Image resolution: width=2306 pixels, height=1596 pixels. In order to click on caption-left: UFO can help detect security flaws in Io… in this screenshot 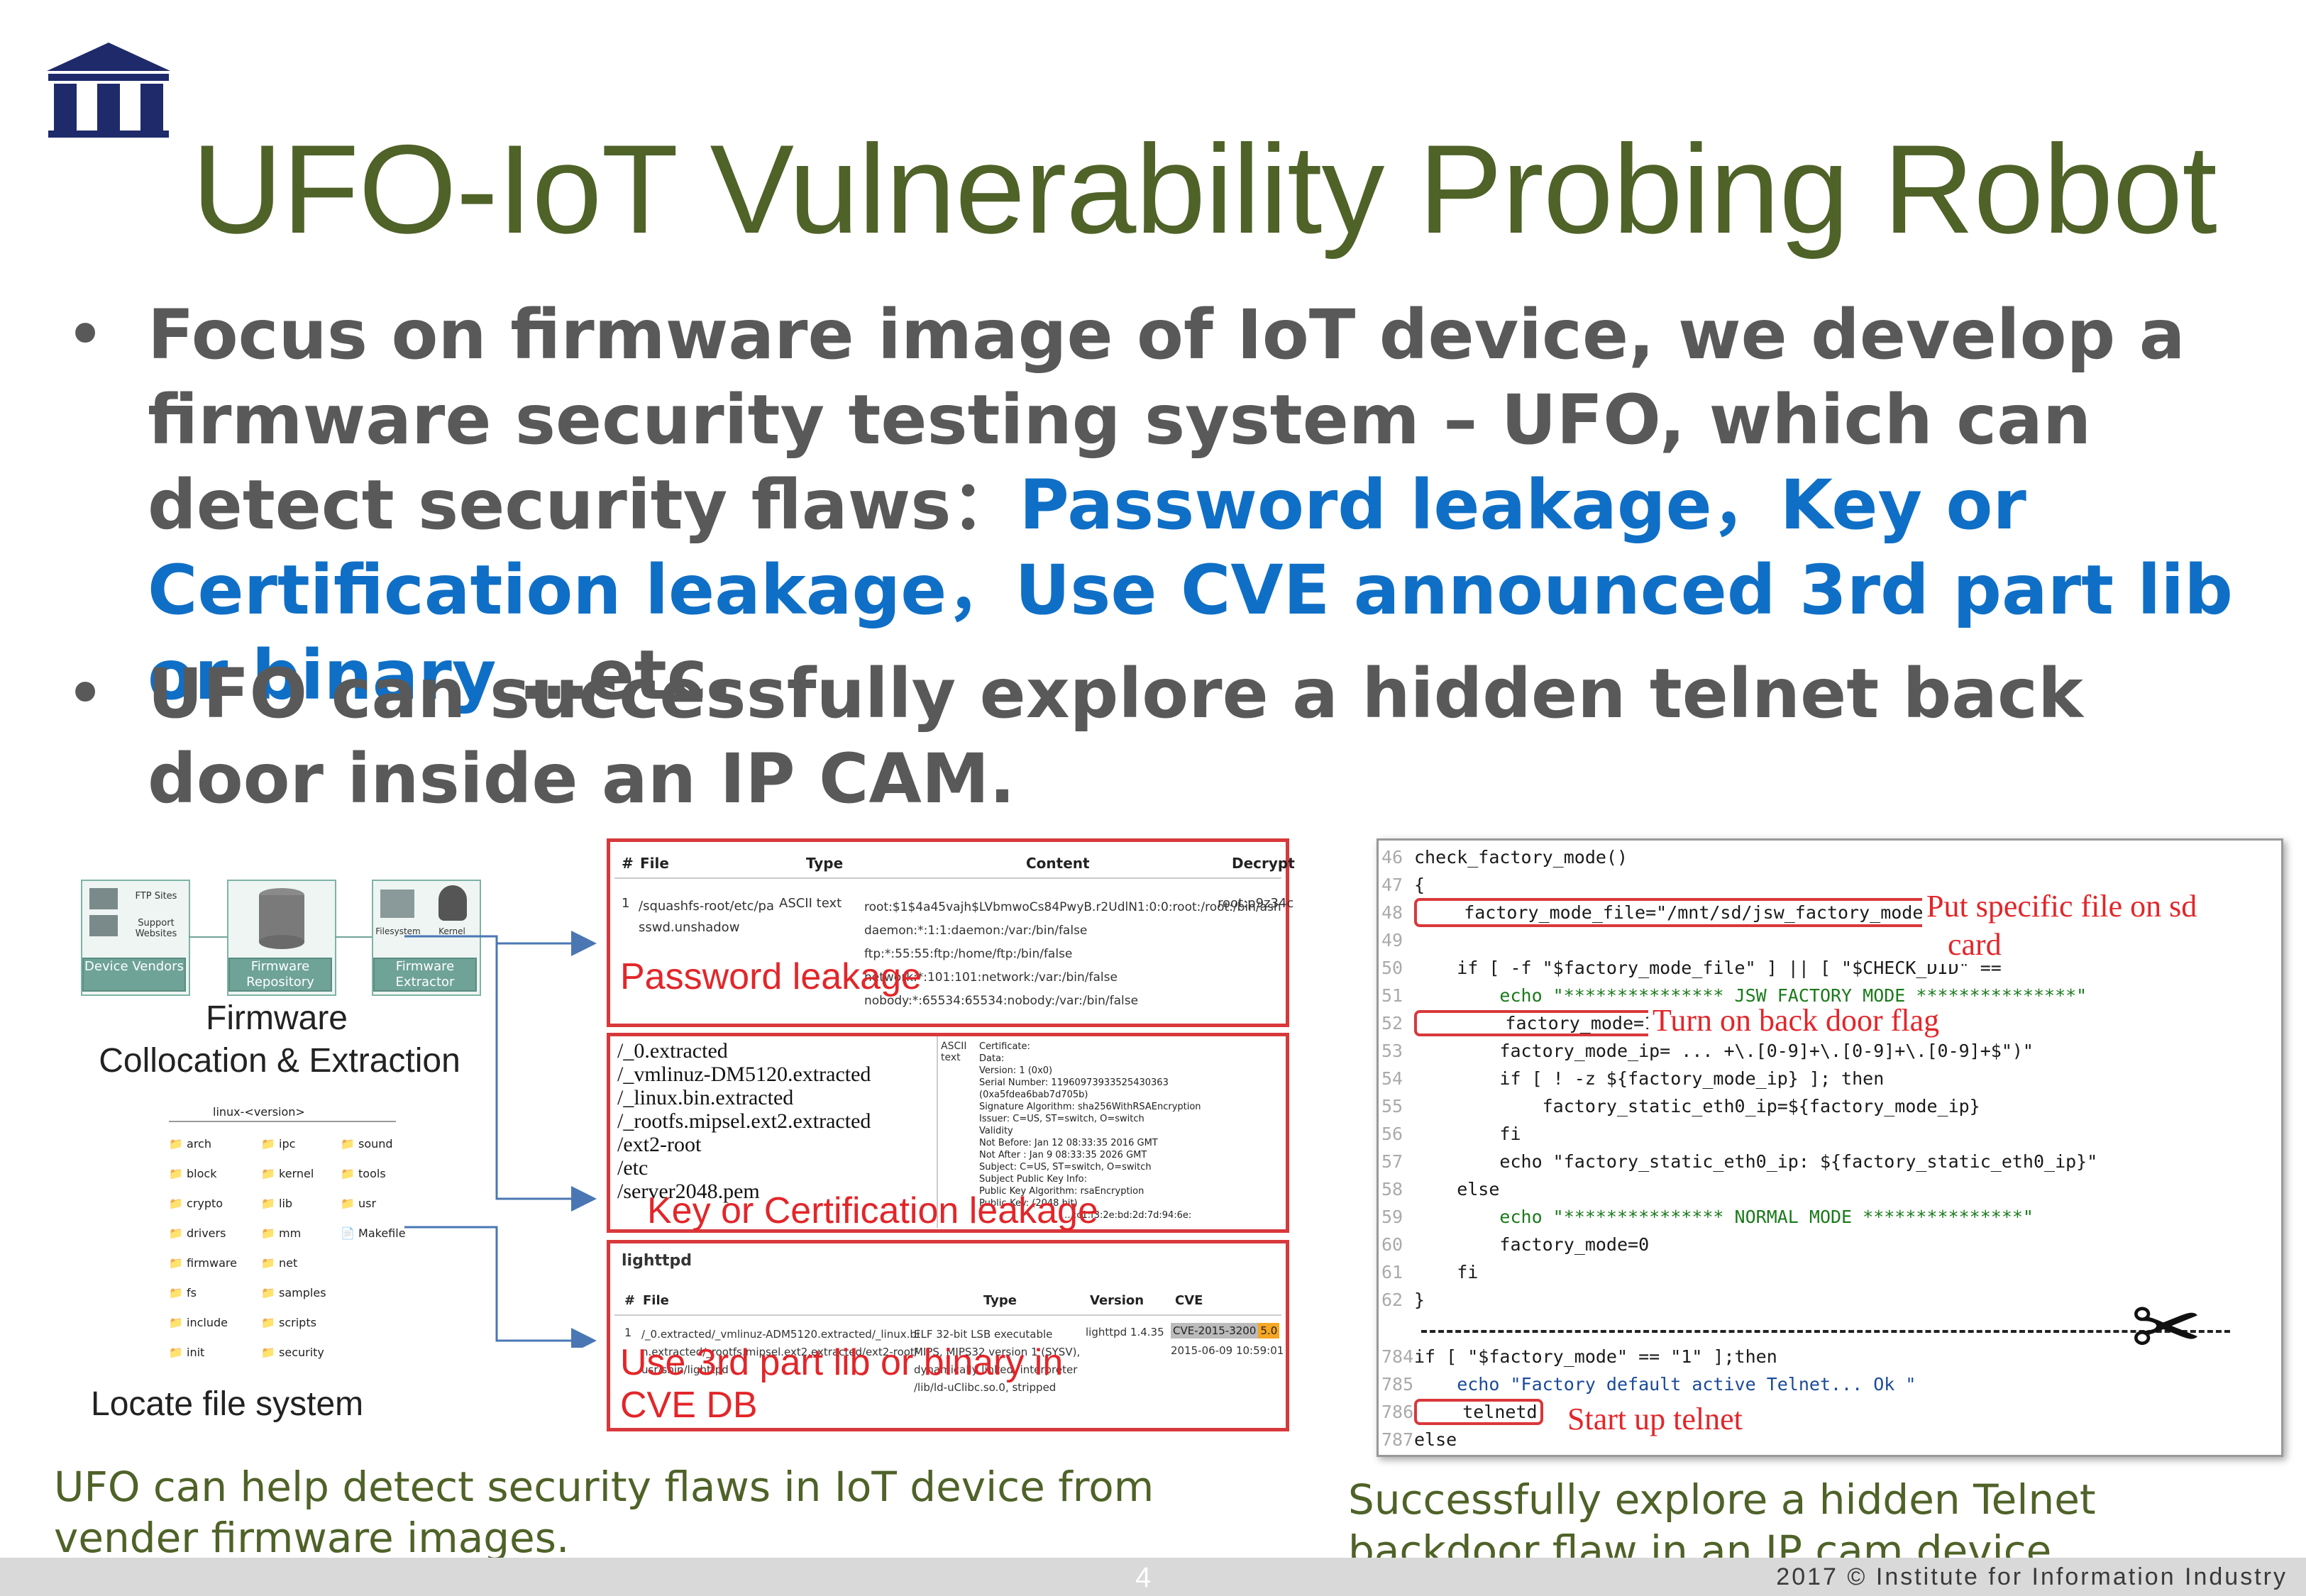, I will do `click(604, 1512)`.